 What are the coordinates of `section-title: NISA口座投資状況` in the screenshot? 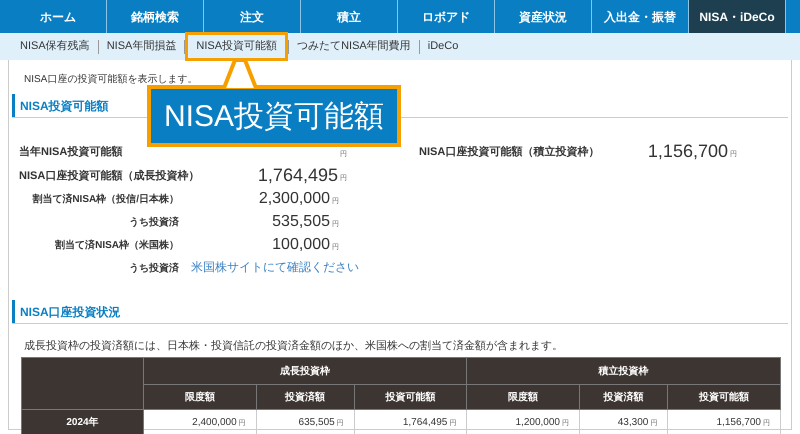 It's located at (70, 312).